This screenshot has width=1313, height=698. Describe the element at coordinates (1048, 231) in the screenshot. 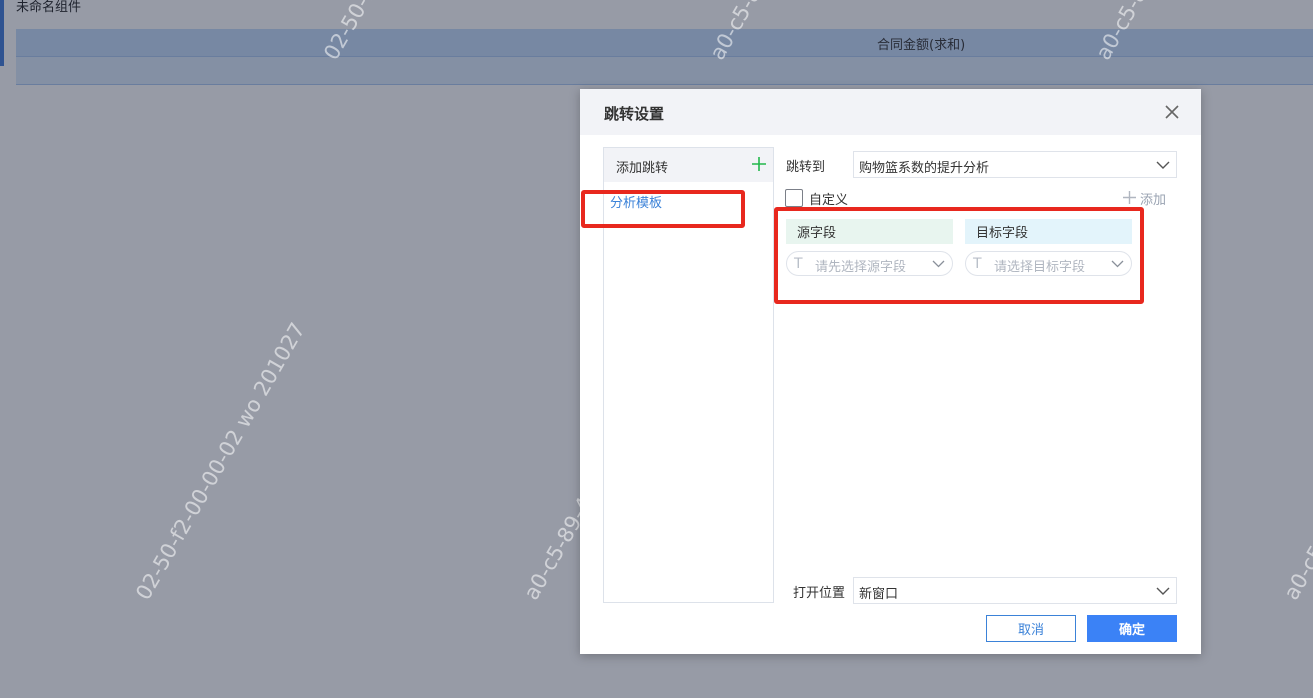

I see `target-field-header: 目标字段` at that location.